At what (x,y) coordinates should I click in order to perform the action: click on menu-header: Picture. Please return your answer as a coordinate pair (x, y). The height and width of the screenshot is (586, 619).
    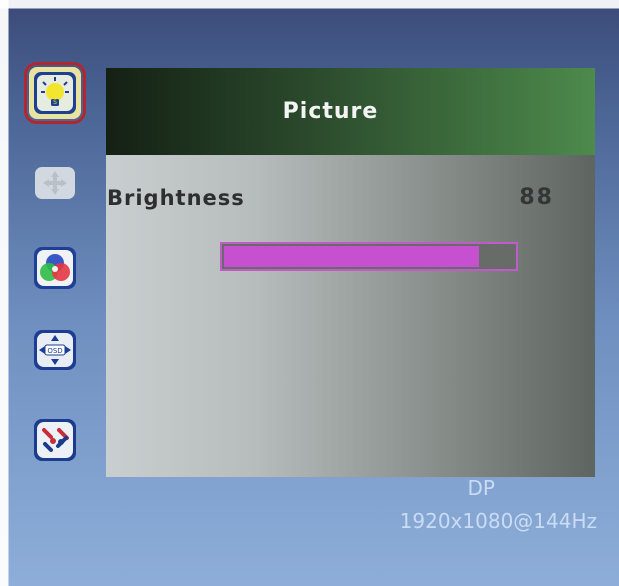
    Looking at the image, I should click on (350, 111).